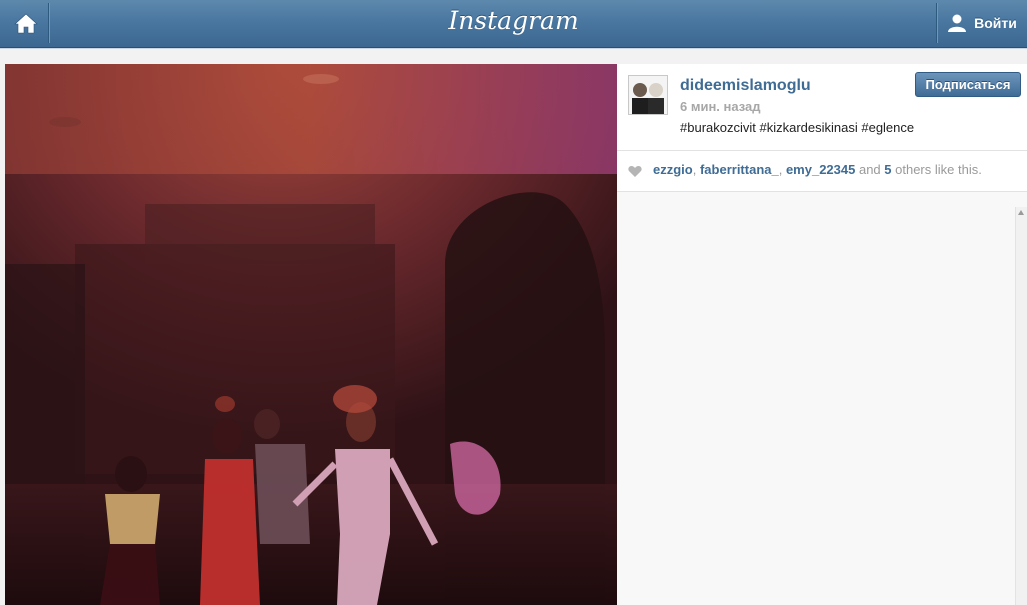 This screenshot has height=605, width=1027. What do you see at coordinates (797, 127) in the screenshot?
I see `post-caption: #burakozcivit #kizkardesikinasi #eglence` at bounding box center [797, 127].